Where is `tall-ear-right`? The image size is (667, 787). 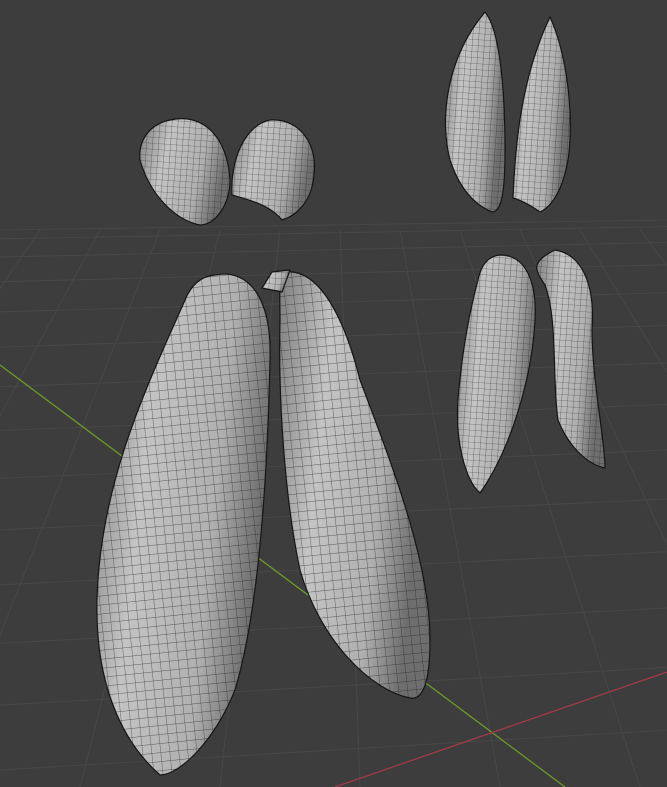
tall-ear-right is located at coordinates (541, 114).